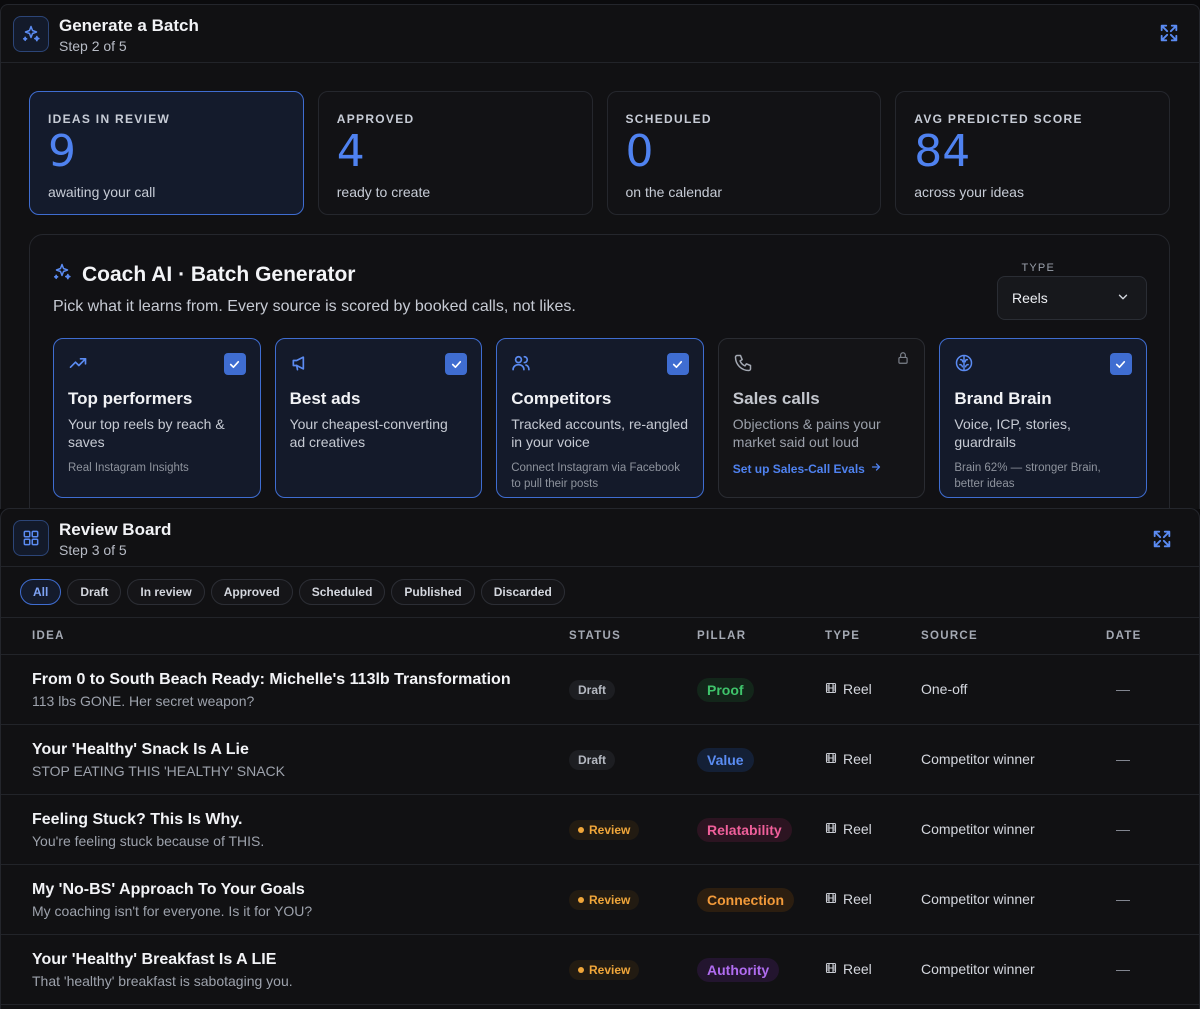 The image size is (1200, 1009). Describe the element at coordinates (1123, 298) in the screenshot. I see `chevron-down-icon` at that location.